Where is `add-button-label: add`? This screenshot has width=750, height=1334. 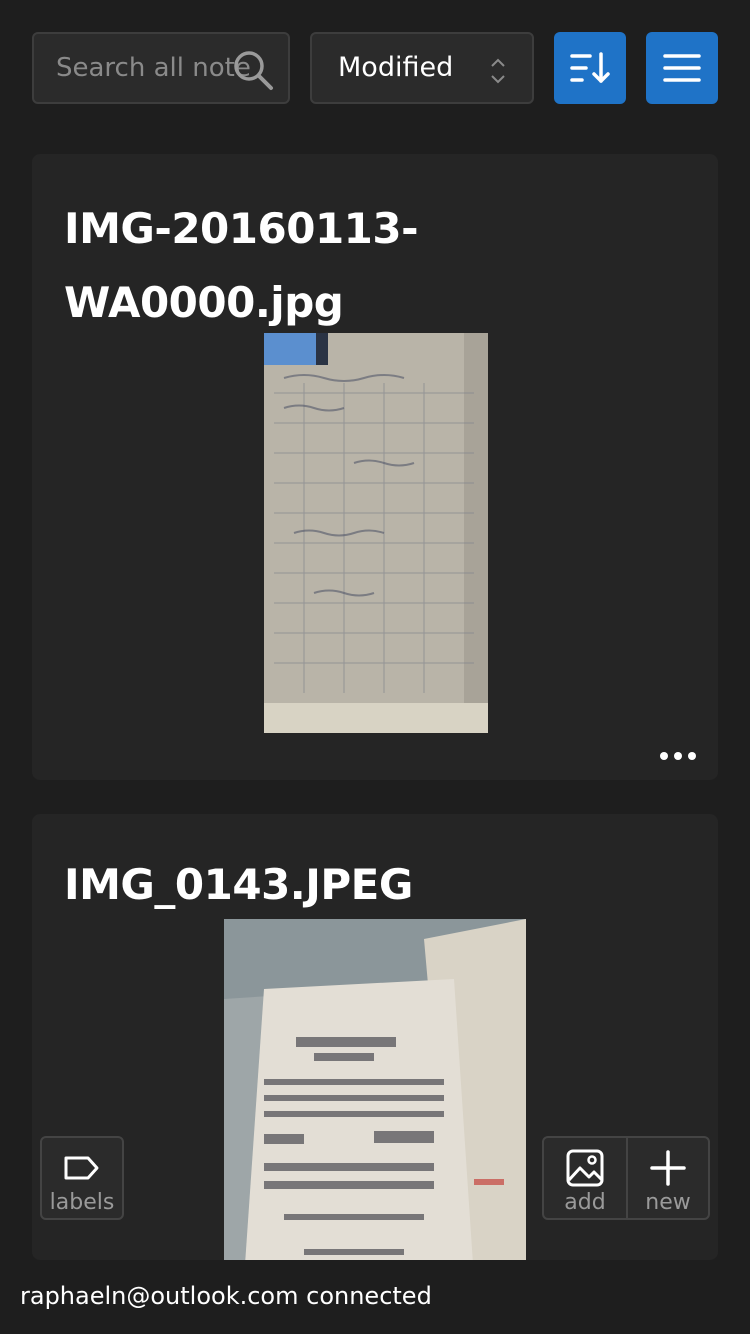
add-button-label: add is located at coordinates (585, 1202).